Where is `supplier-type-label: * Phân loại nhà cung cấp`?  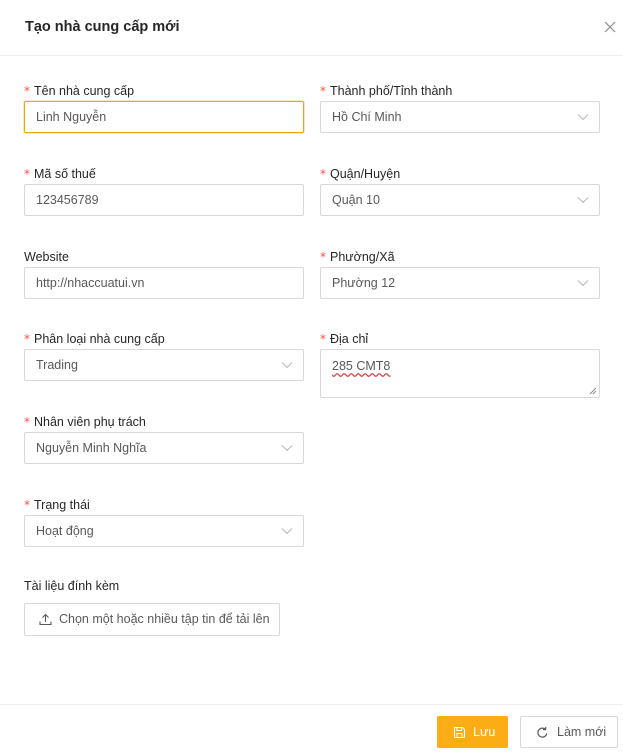
supplier-type-label: * Phân loại nhà cung cấp is located at coordinates (164, 340).